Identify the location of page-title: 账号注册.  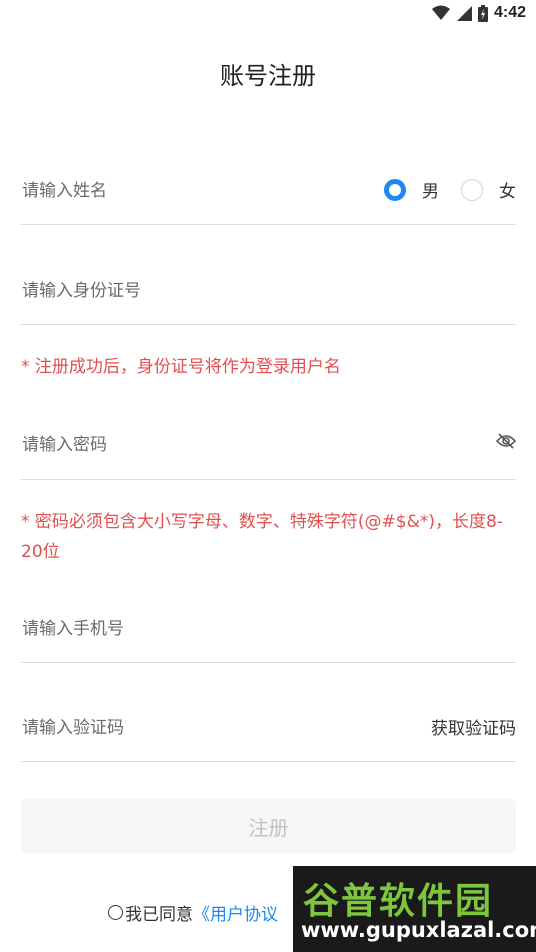
(268, 76).